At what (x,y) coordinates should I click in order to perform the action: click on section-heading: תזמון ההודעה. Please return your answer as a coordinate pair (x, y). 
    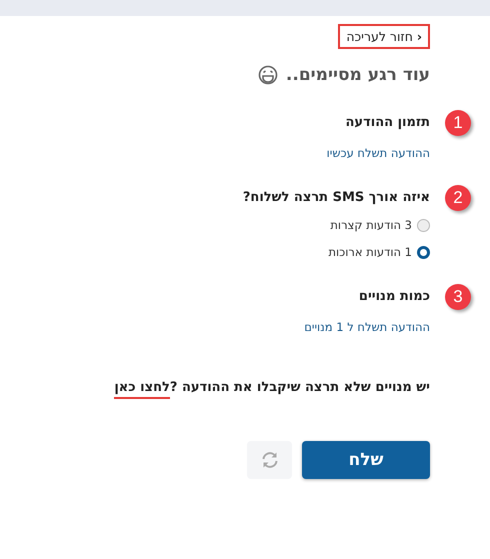
    Looking at the image, I should click on (388, 122).